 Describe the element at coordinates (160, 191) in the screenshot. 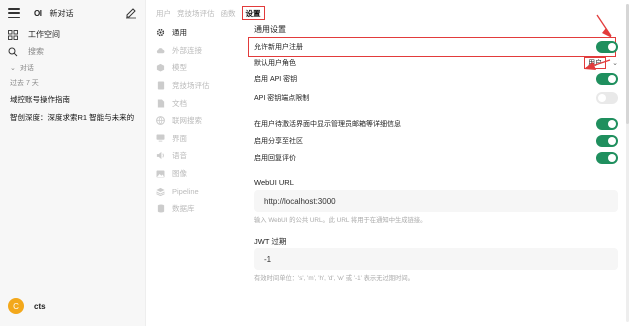

I see `layers-icon` at that location.